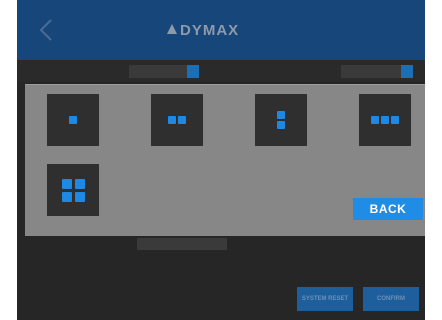 This screenshot has width=442, height=320. I want to click on background-setting-row, so click(126, 244).